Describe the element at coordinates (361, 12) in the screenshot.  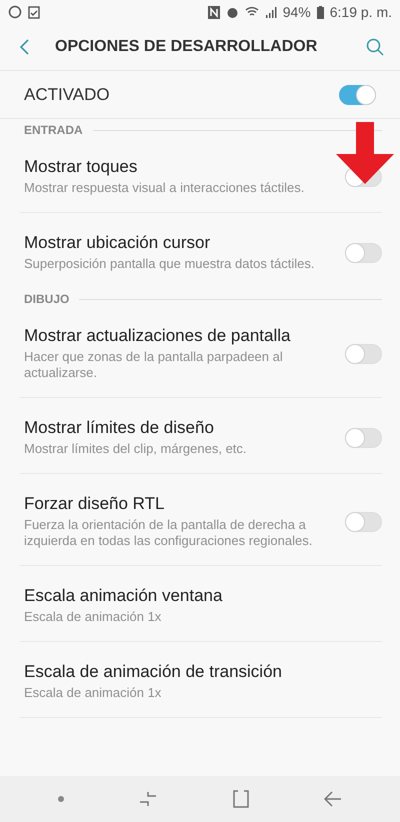
I see `clock-time: 6:19 p. m.` at that location.